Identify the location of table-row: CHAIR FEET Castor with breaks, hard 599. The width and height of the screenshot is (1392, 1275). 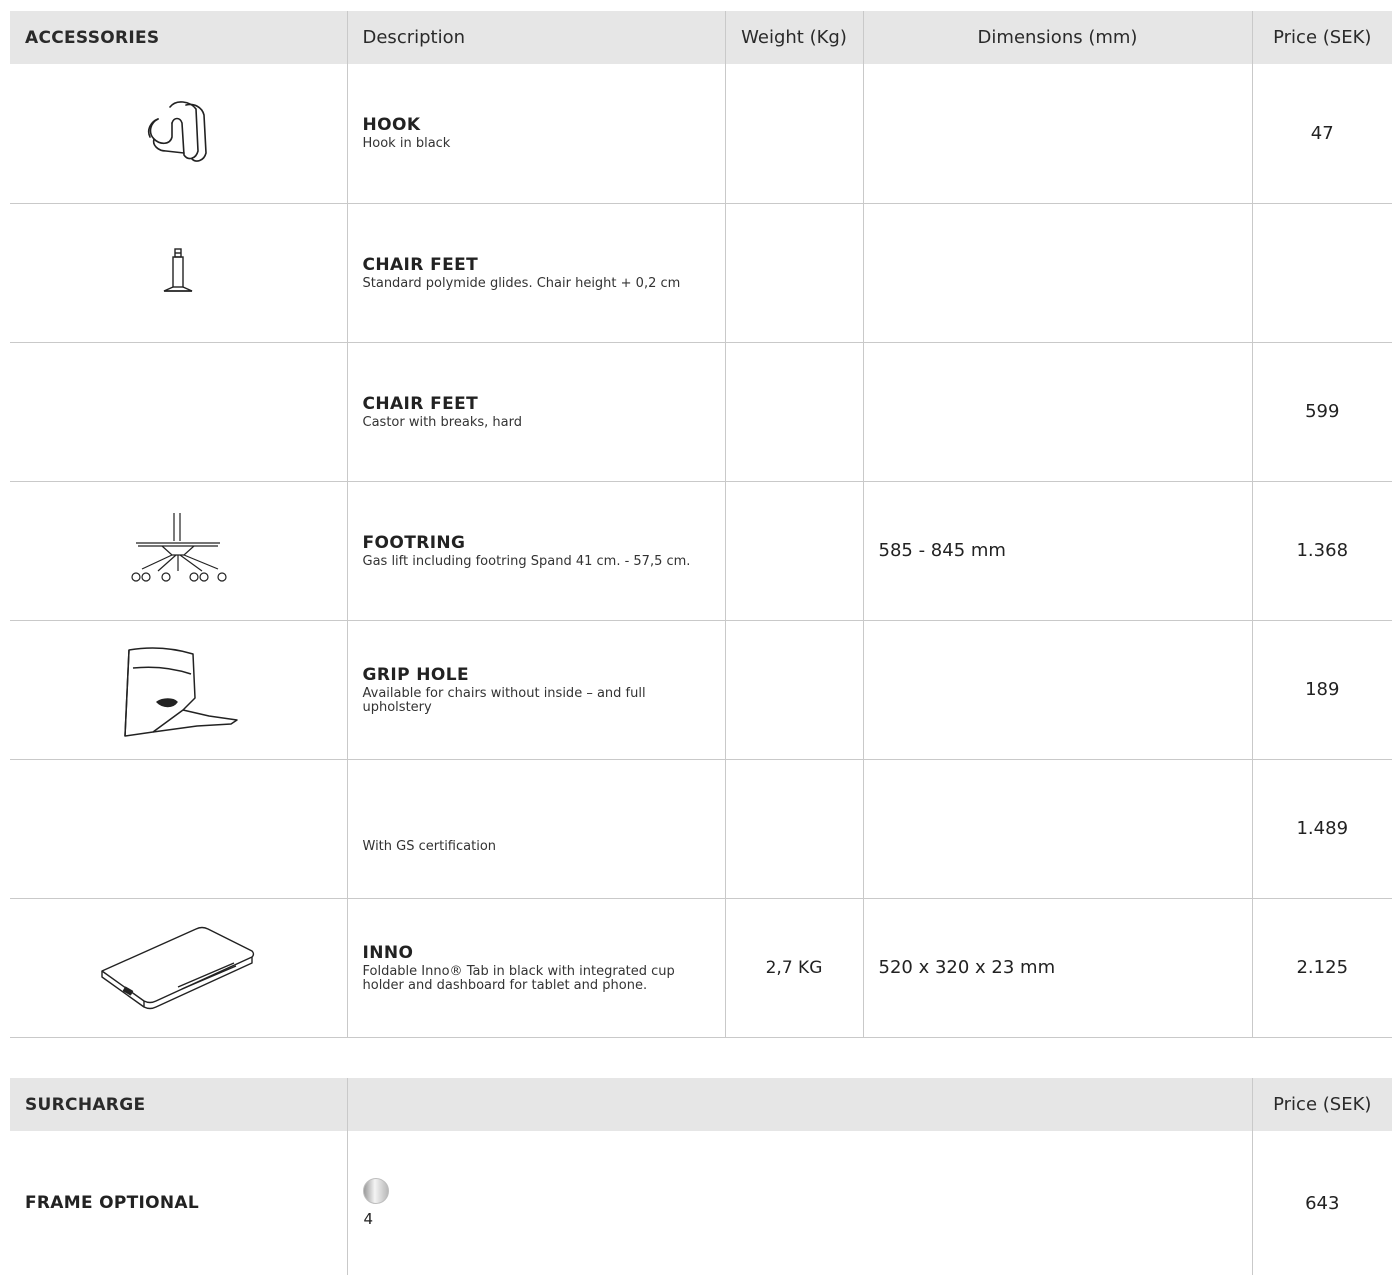
(701, 412).